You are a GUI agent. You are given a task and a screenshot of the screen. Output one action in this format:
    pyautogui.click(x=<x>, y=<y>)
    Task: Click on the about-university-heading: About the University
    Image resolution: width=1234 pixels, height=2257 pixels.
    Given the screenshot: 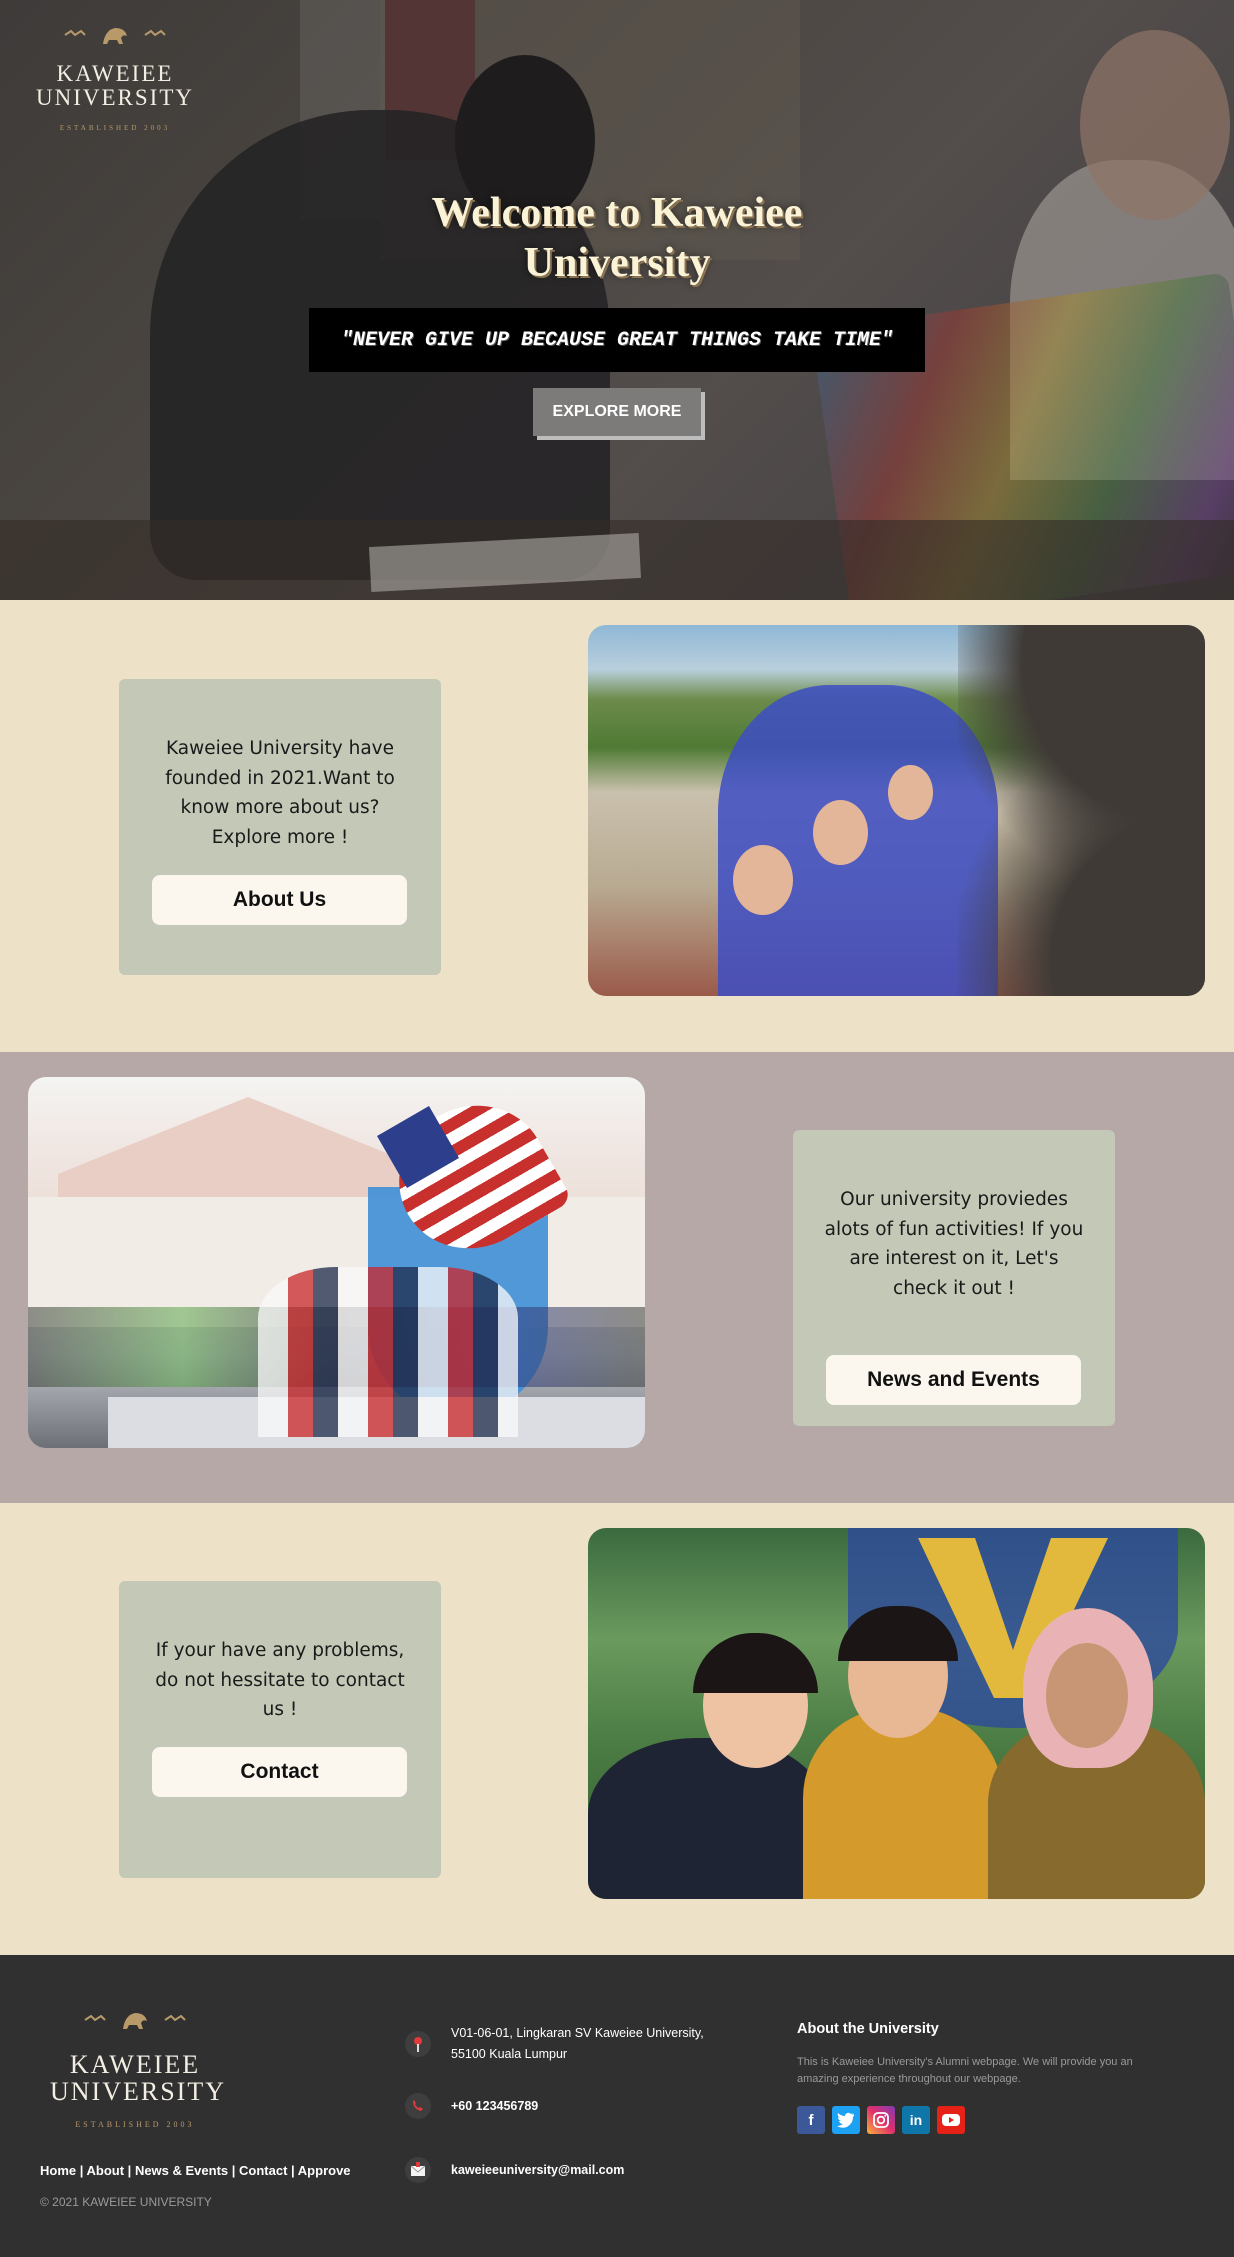 What is the action you would take?
    pyautogui.click(x=868, y=2029)
    